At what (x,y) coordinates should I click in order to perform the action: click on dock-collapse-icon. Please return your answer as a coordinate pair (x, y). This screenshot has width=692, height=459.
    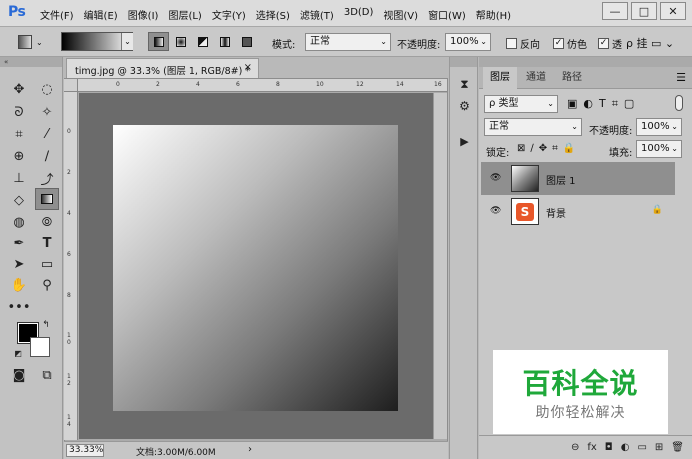
    Looking at the image, I should click on (463, 62).